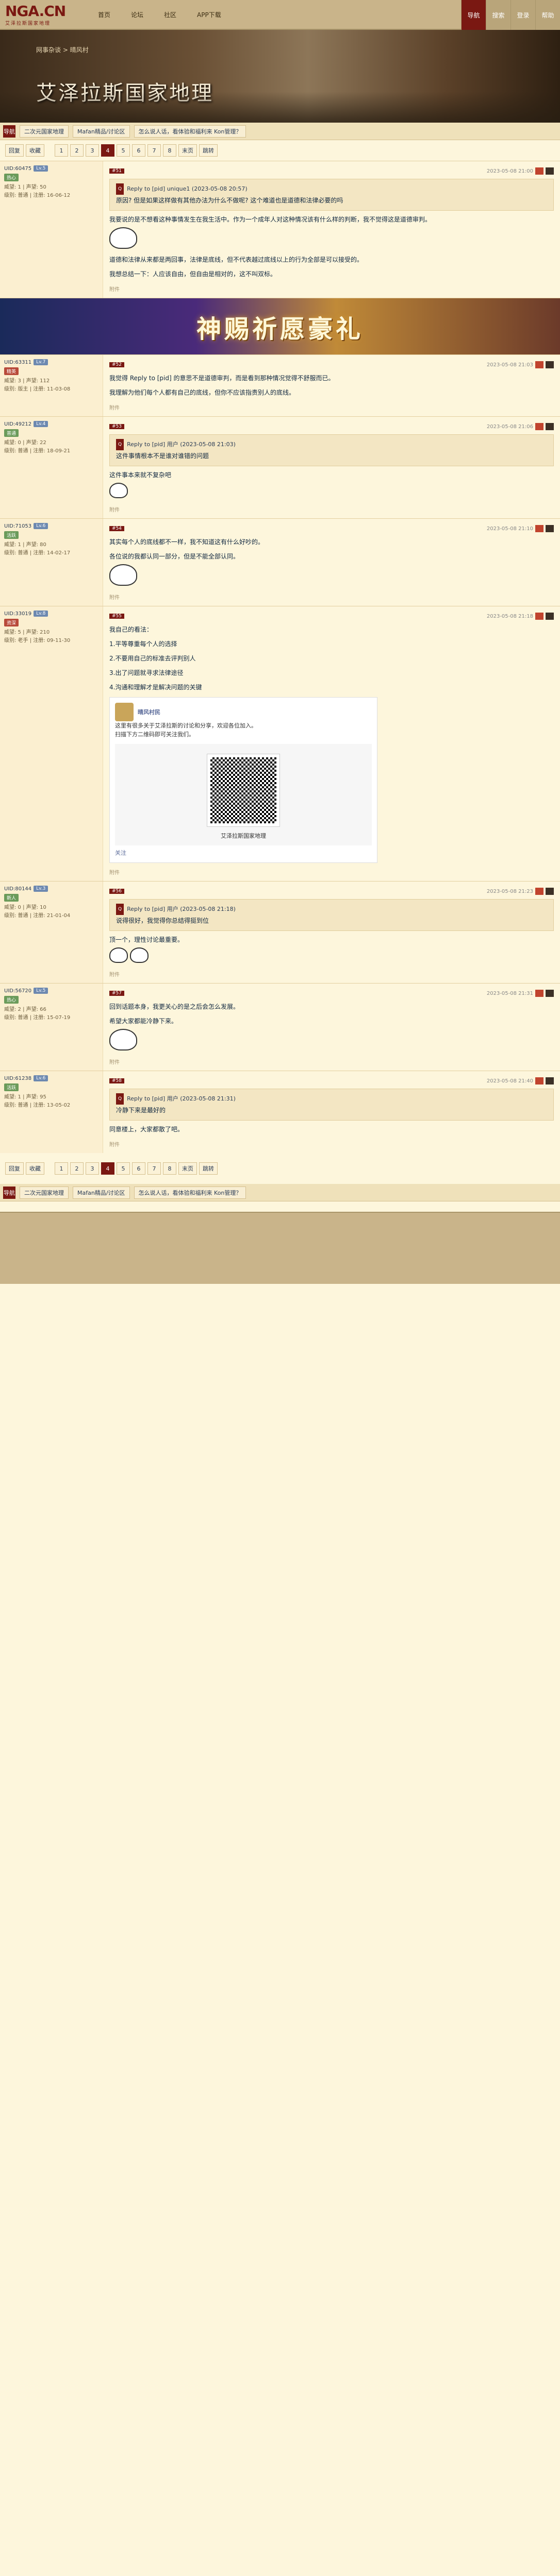 The height and width of the screenshot is (2576, 560). Describe the element at coordinates (243, 853) in the screenshot. I see `follow-link: 关注` at that location.